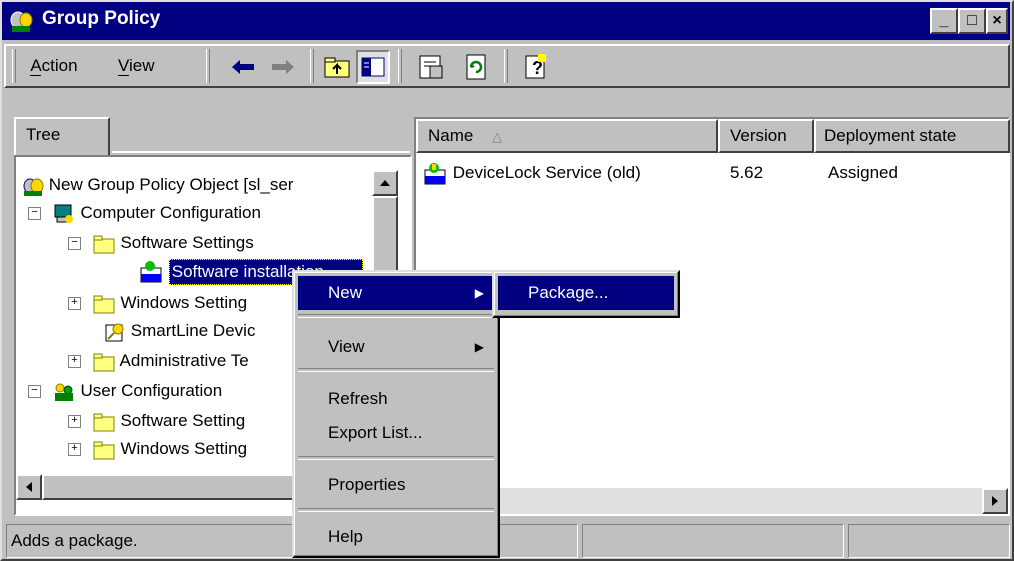 The image size is (1014, 561). What do you see at coordinates (193, 330) in the screenshot?
I see `tree-item-label: SmartLine Devic` at bounding box center [193, 330].